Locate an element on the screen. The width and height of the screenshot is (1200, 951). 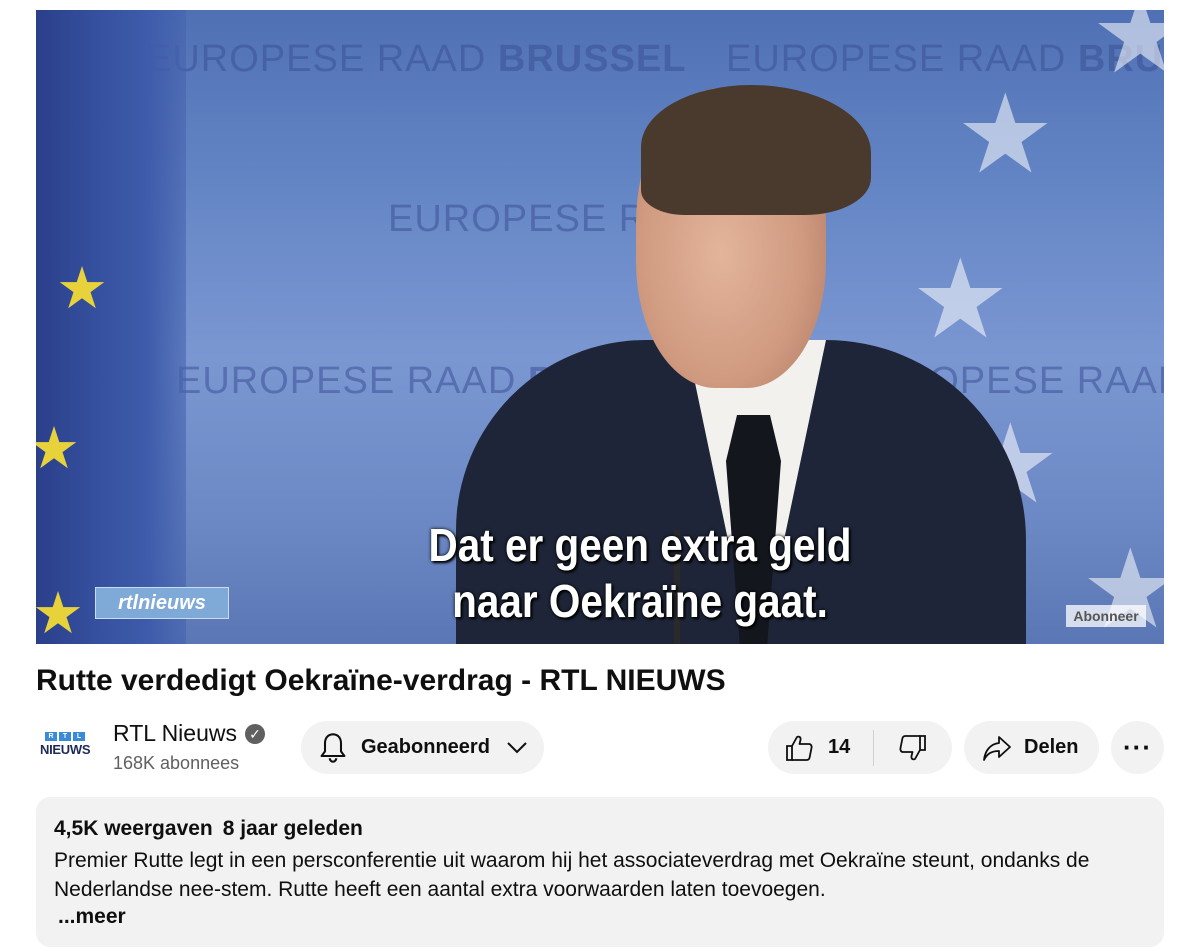
chevron-down-icon is located at coordinates (517, 747).